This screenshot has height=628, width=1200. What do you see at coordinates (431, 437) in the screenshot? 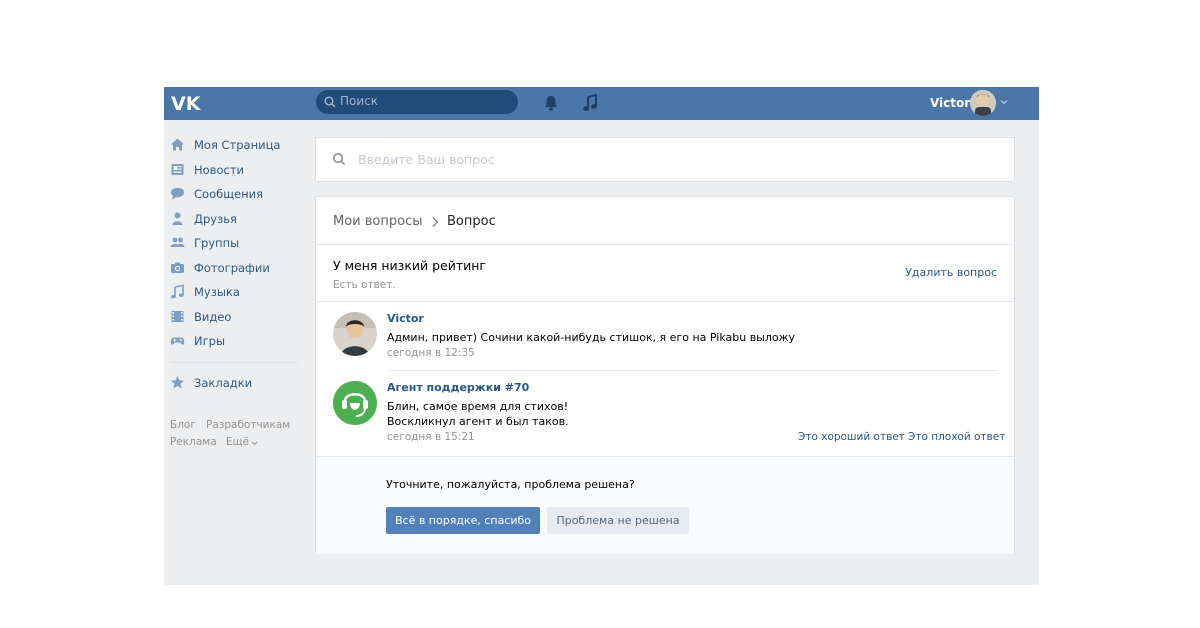
I see `message-time: сегодня в 15:21` at bounding box center [431, 437].